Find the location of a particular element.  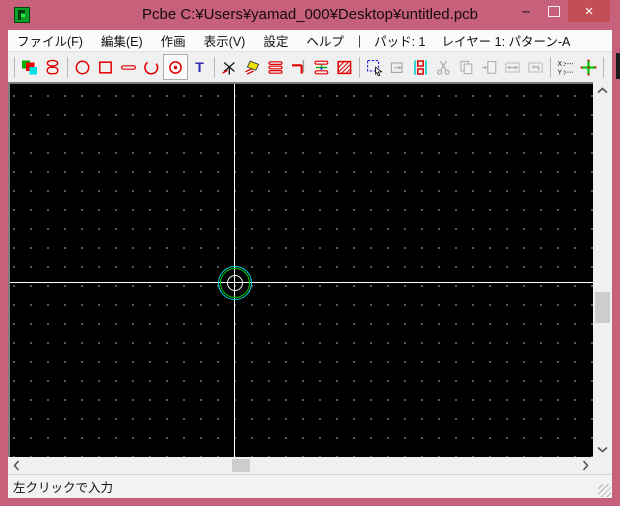

toolbar: T X: Y: is located at coordinates (310, 67).